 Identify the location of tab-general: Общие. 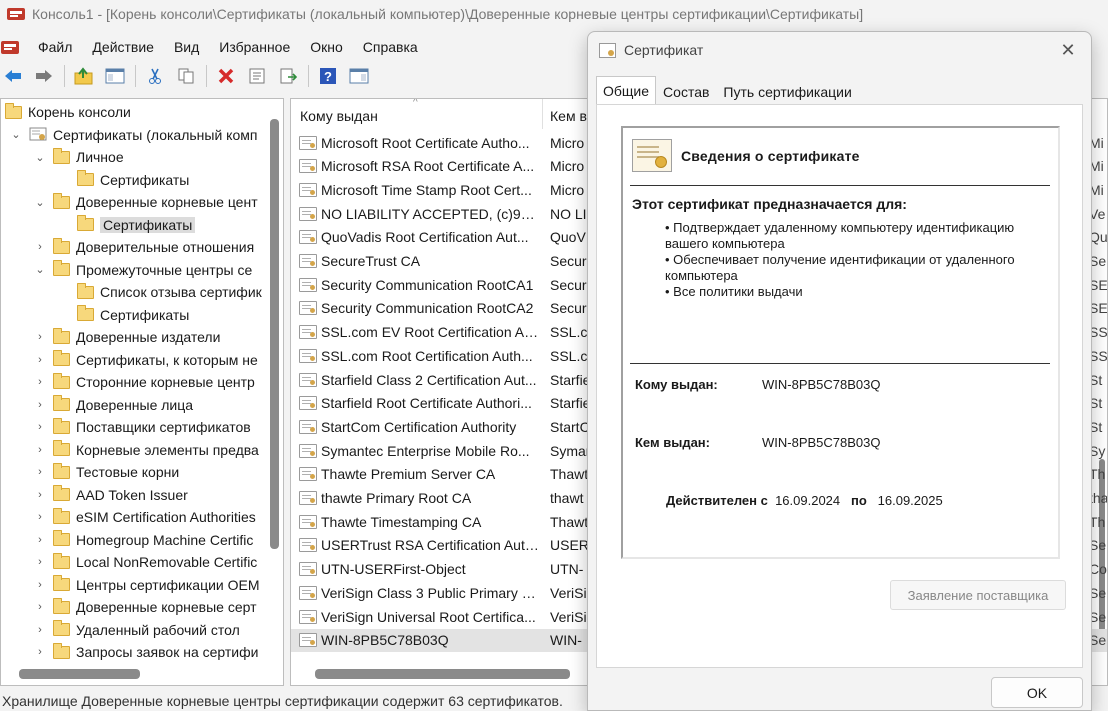
(626, 90).